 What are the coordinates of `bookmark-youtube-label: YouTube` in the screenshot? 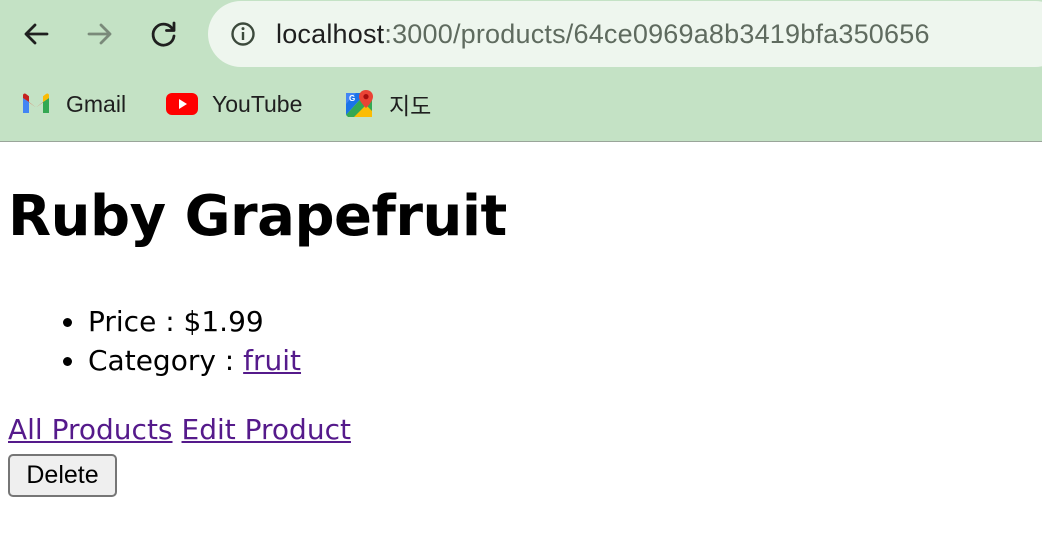 It's located at (257, 103).